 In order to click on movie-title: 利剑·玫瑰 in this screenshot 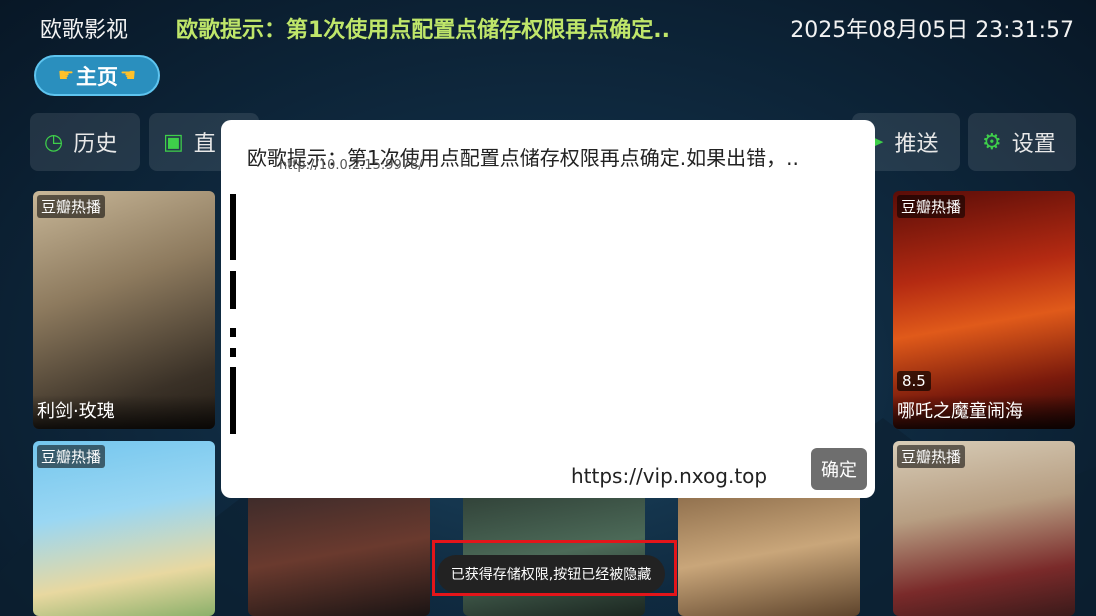, I will do `click(124, 412)`.